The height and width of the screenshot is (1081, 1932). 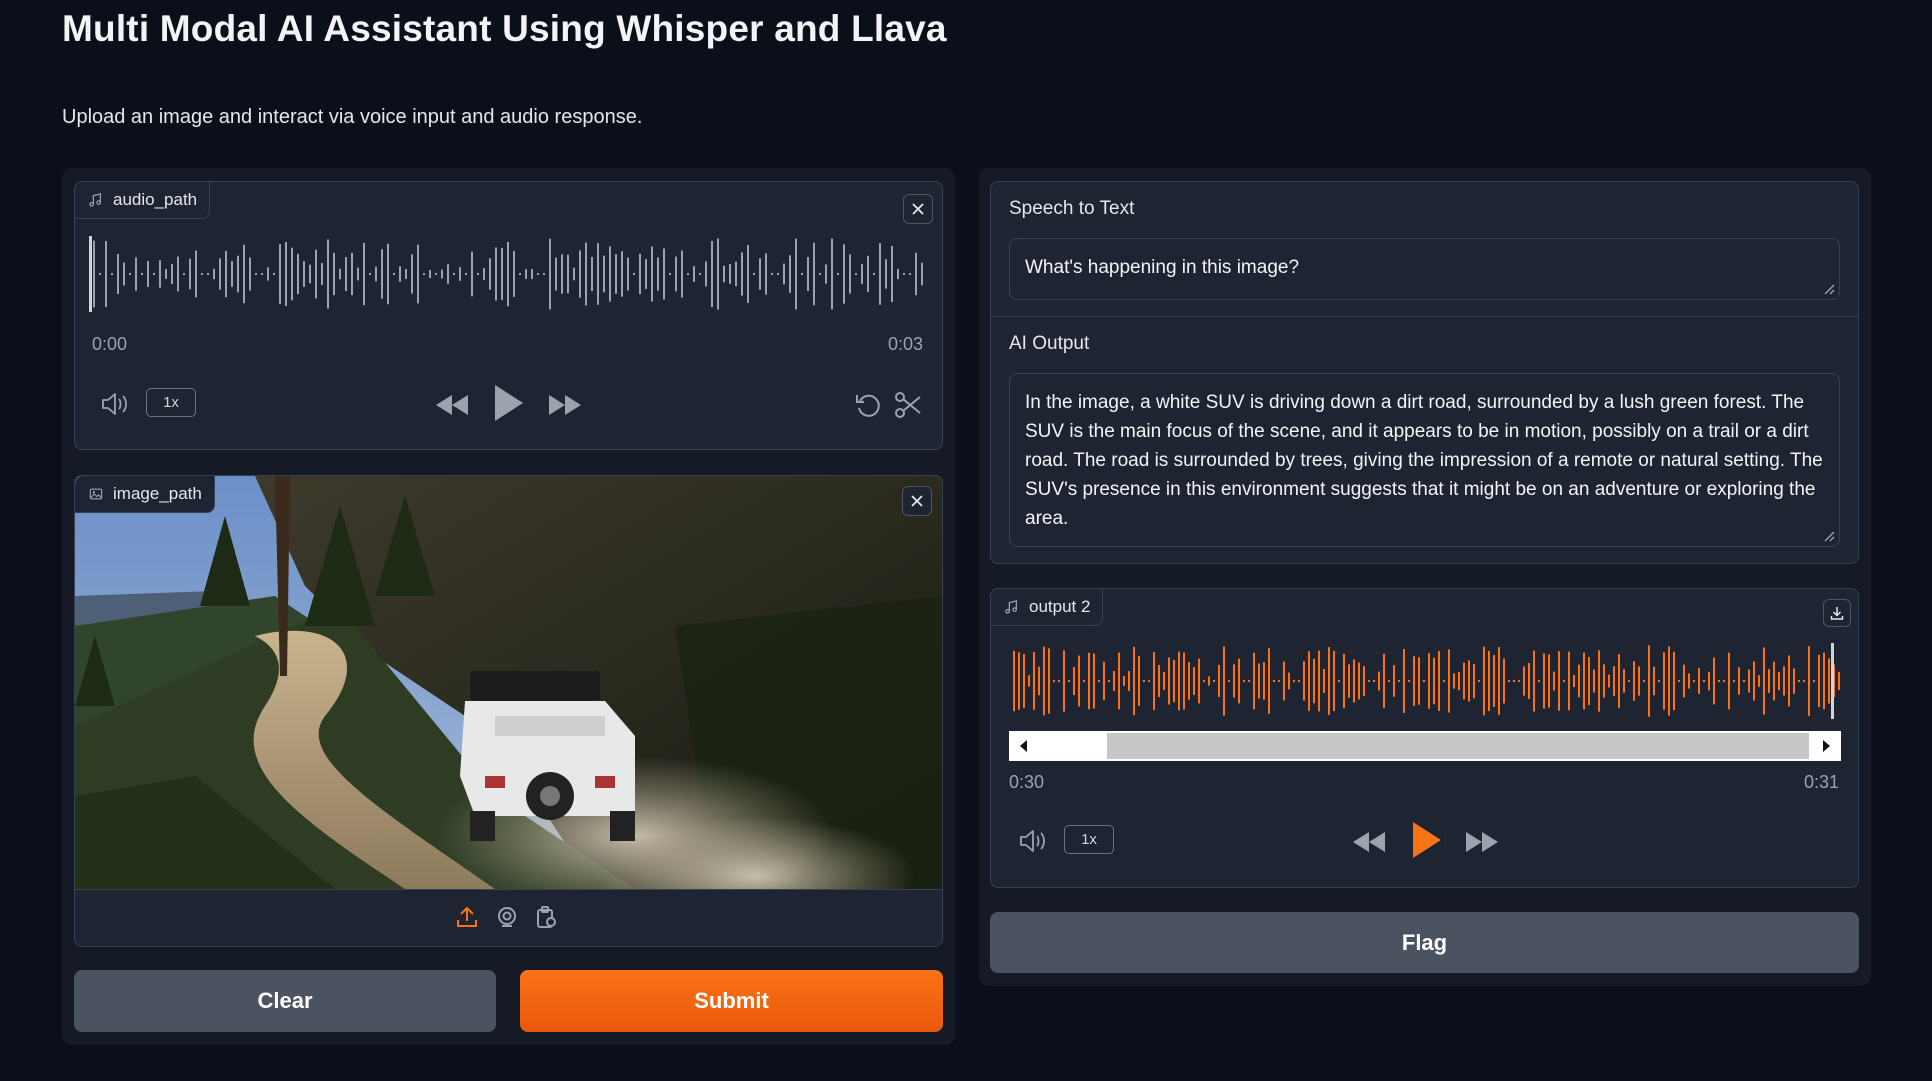 What do you see at coordinates (509, 274) in the screenshot?
I see `audio-input-waveform` at bounding box center [509, 274].